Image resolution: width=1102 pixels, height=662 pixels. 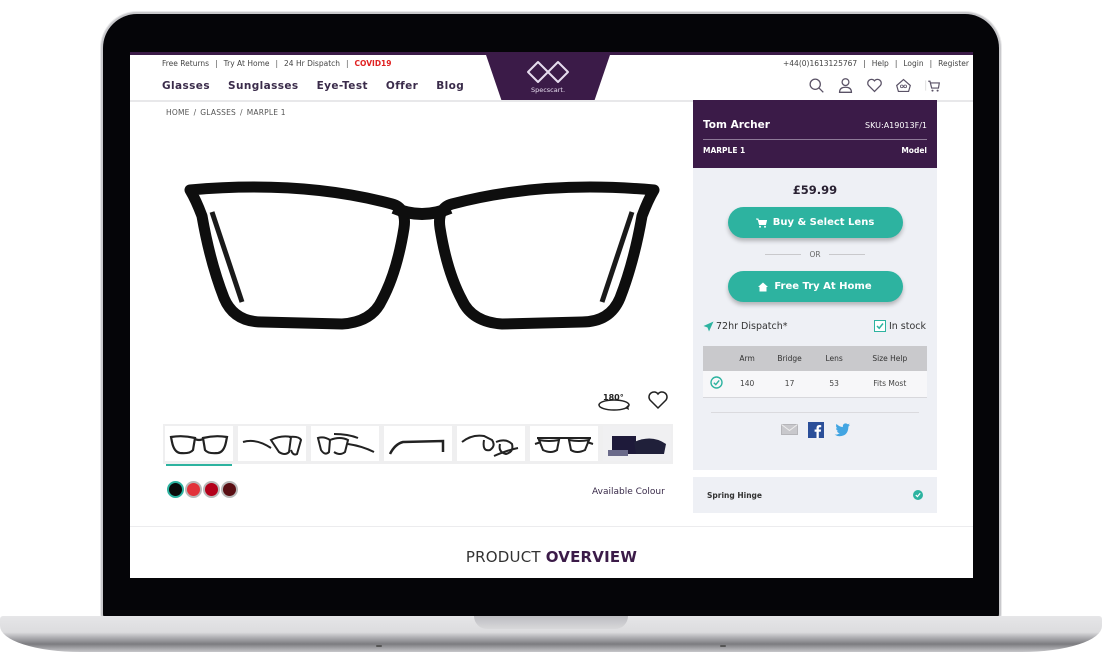 What do you see at coordinates (815, 190) in the screenshot?
I see `price: £59.99` at bounding box center [815, 190].